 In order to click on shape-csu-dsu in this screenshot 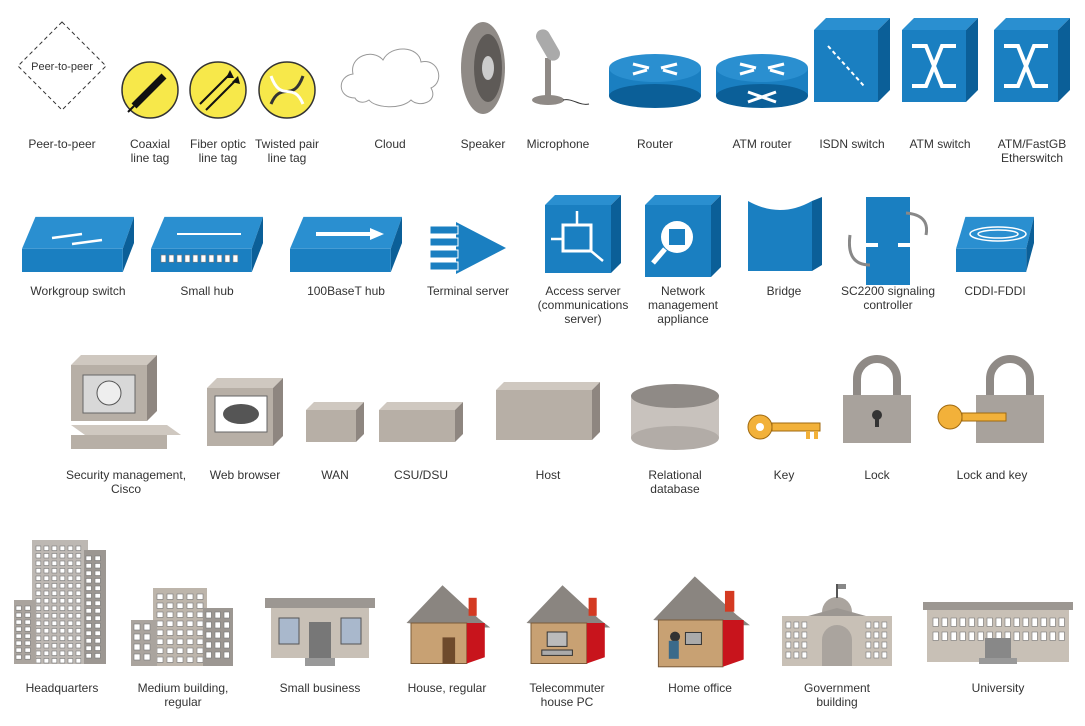, I will do `click(421, 422)`.